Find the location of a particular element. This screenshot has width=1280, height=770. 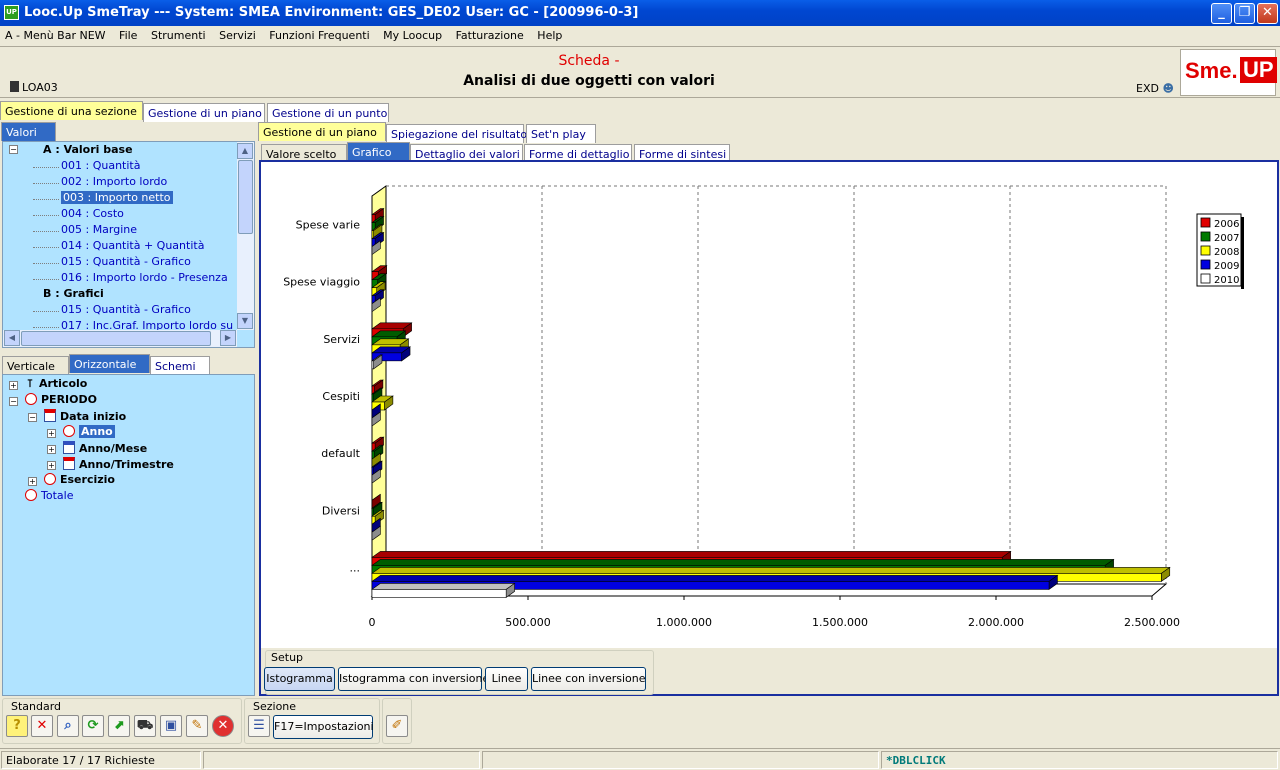

tab-sub-gestione-piano: Gestione di un piano is located at coordinates (322, 131).